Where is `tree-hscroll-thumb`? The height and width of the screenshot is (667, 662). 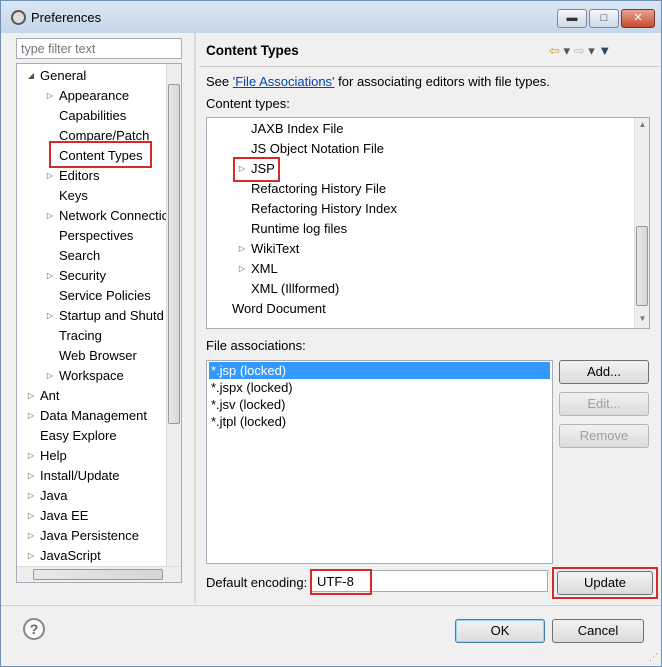 tree-hscroll-thumb is located at coordinates (98, 574).